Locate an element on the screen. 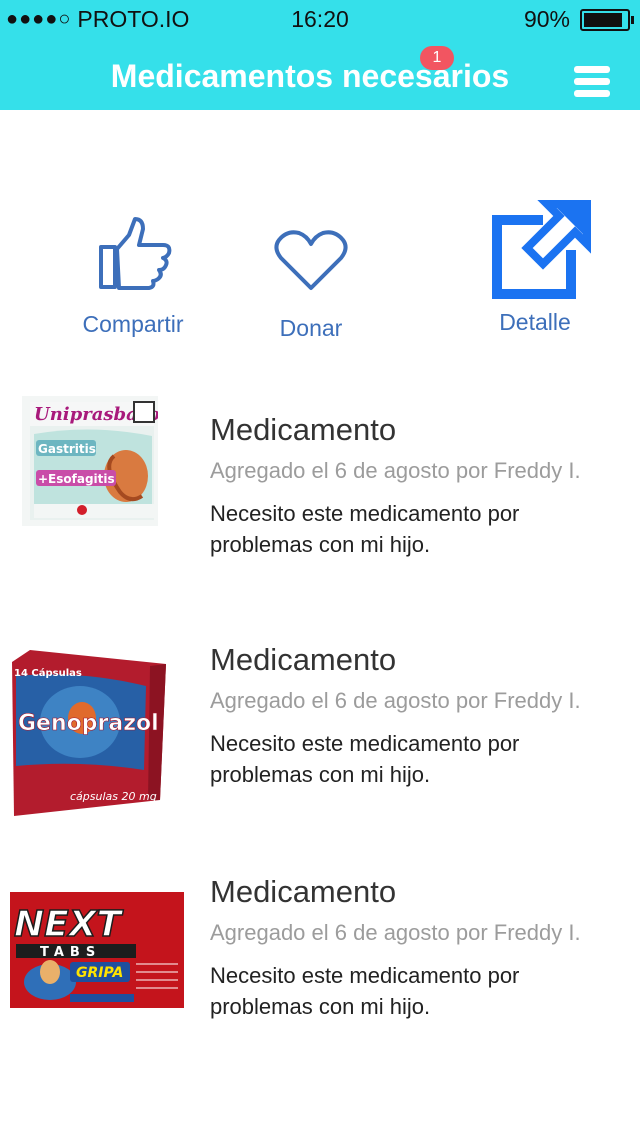  notification-badge: 1 is located at coordinates (437, 58).